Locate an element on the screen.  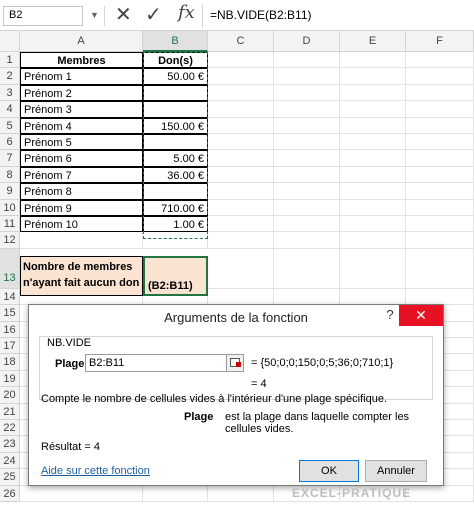
cell-d13 is located at coordinates (307, 268).